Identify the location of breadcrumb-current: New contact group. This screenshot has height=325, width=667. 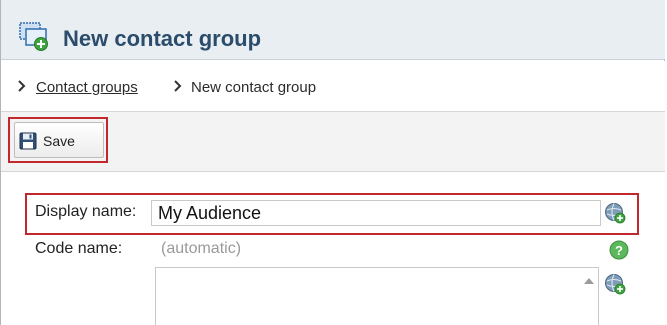
(254, 87).